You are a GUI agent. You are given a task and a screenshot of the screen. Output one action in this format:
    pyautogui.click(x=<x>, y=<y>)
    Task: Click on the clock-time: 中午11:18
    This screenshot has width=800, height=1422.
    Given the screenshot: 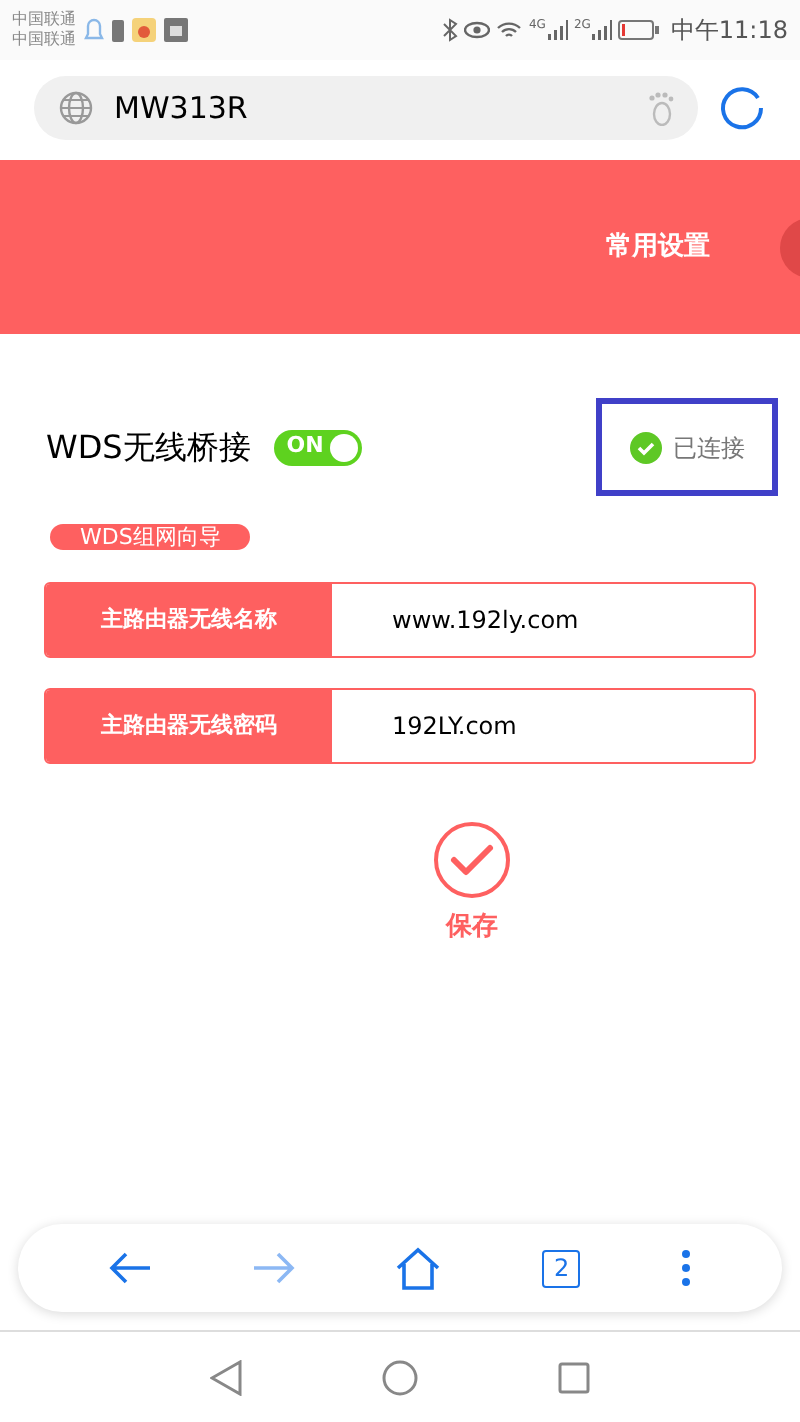 What is the action you would take?
    pyautogui.click(x=729, y=31)
    